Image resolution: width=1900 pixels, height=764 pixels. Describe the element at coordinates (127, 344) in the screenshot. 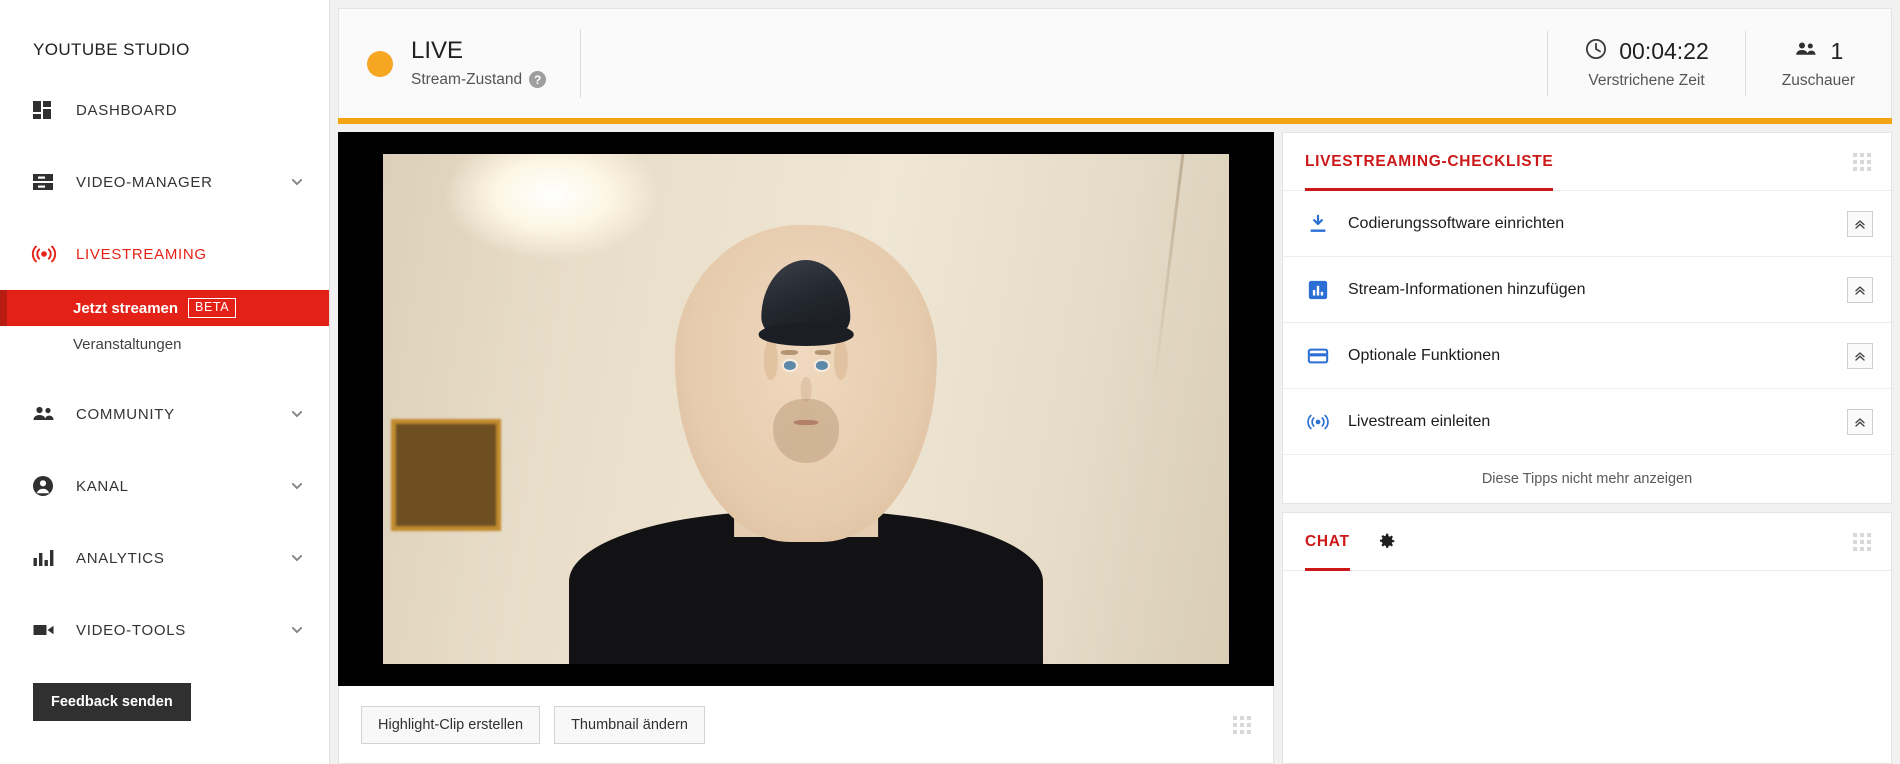

I see `sidebar-subitem-label: Veranstaltungen` at that location.